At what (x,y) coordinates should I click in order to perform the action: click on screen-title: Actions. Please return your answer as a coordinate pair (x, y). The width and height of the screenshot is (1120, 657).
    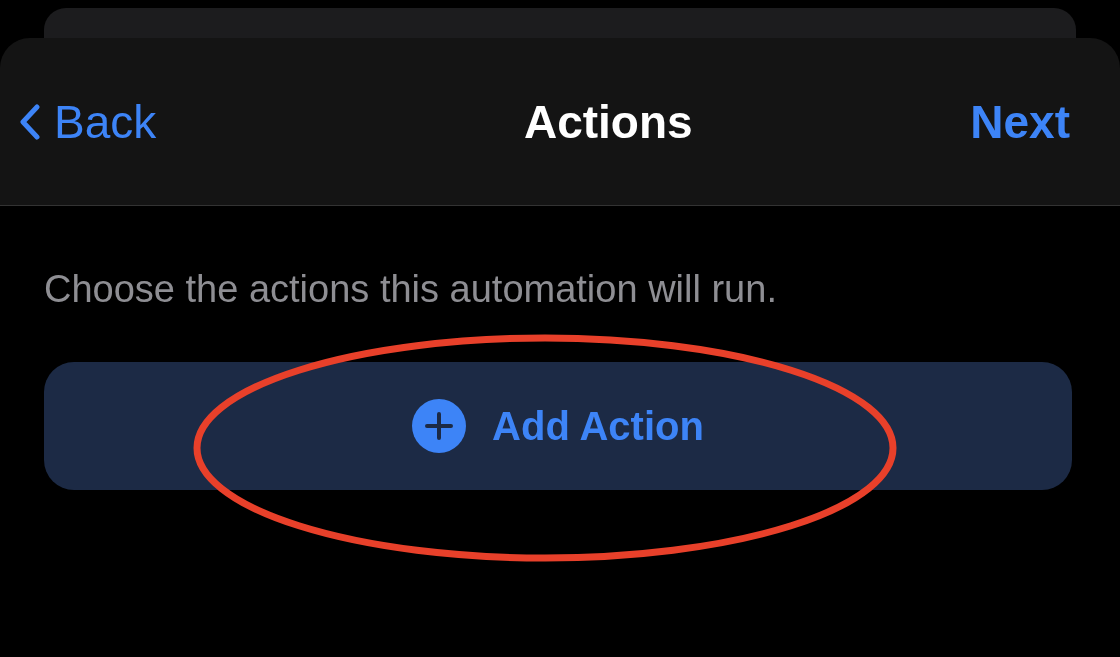
    Looking at the image, I should click on (608, 121).